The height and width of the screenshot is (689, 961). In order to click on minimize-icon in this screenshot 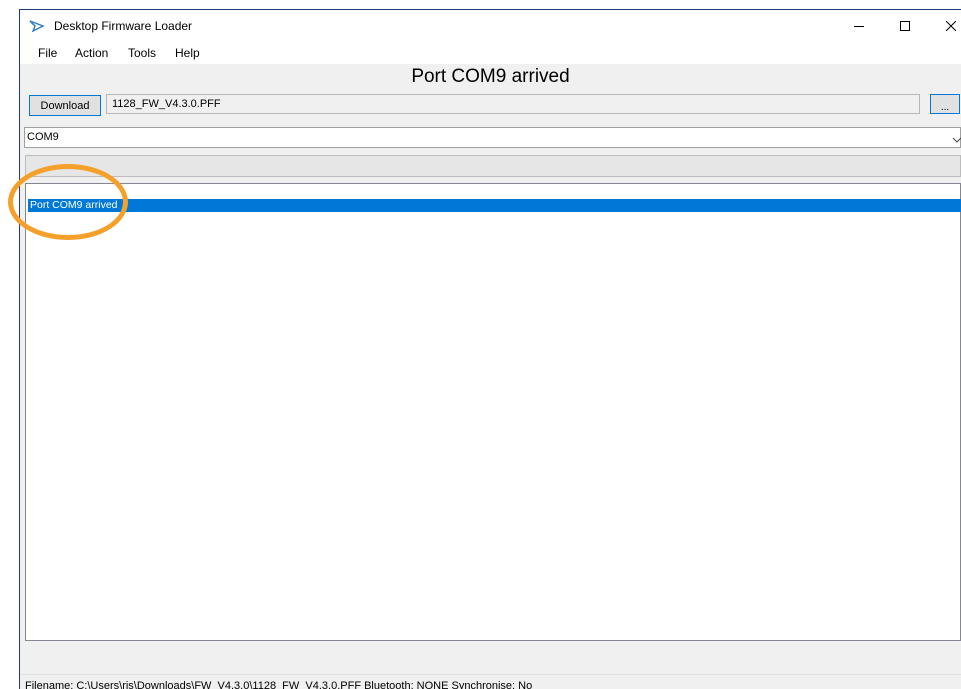, I will do `click(859, 26)`.